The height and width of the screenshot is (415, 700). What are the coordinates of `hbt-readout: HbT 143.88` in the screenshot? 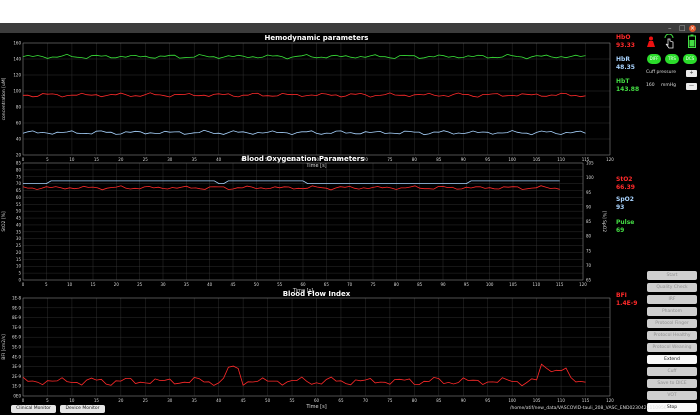 It's located at (627, 86).